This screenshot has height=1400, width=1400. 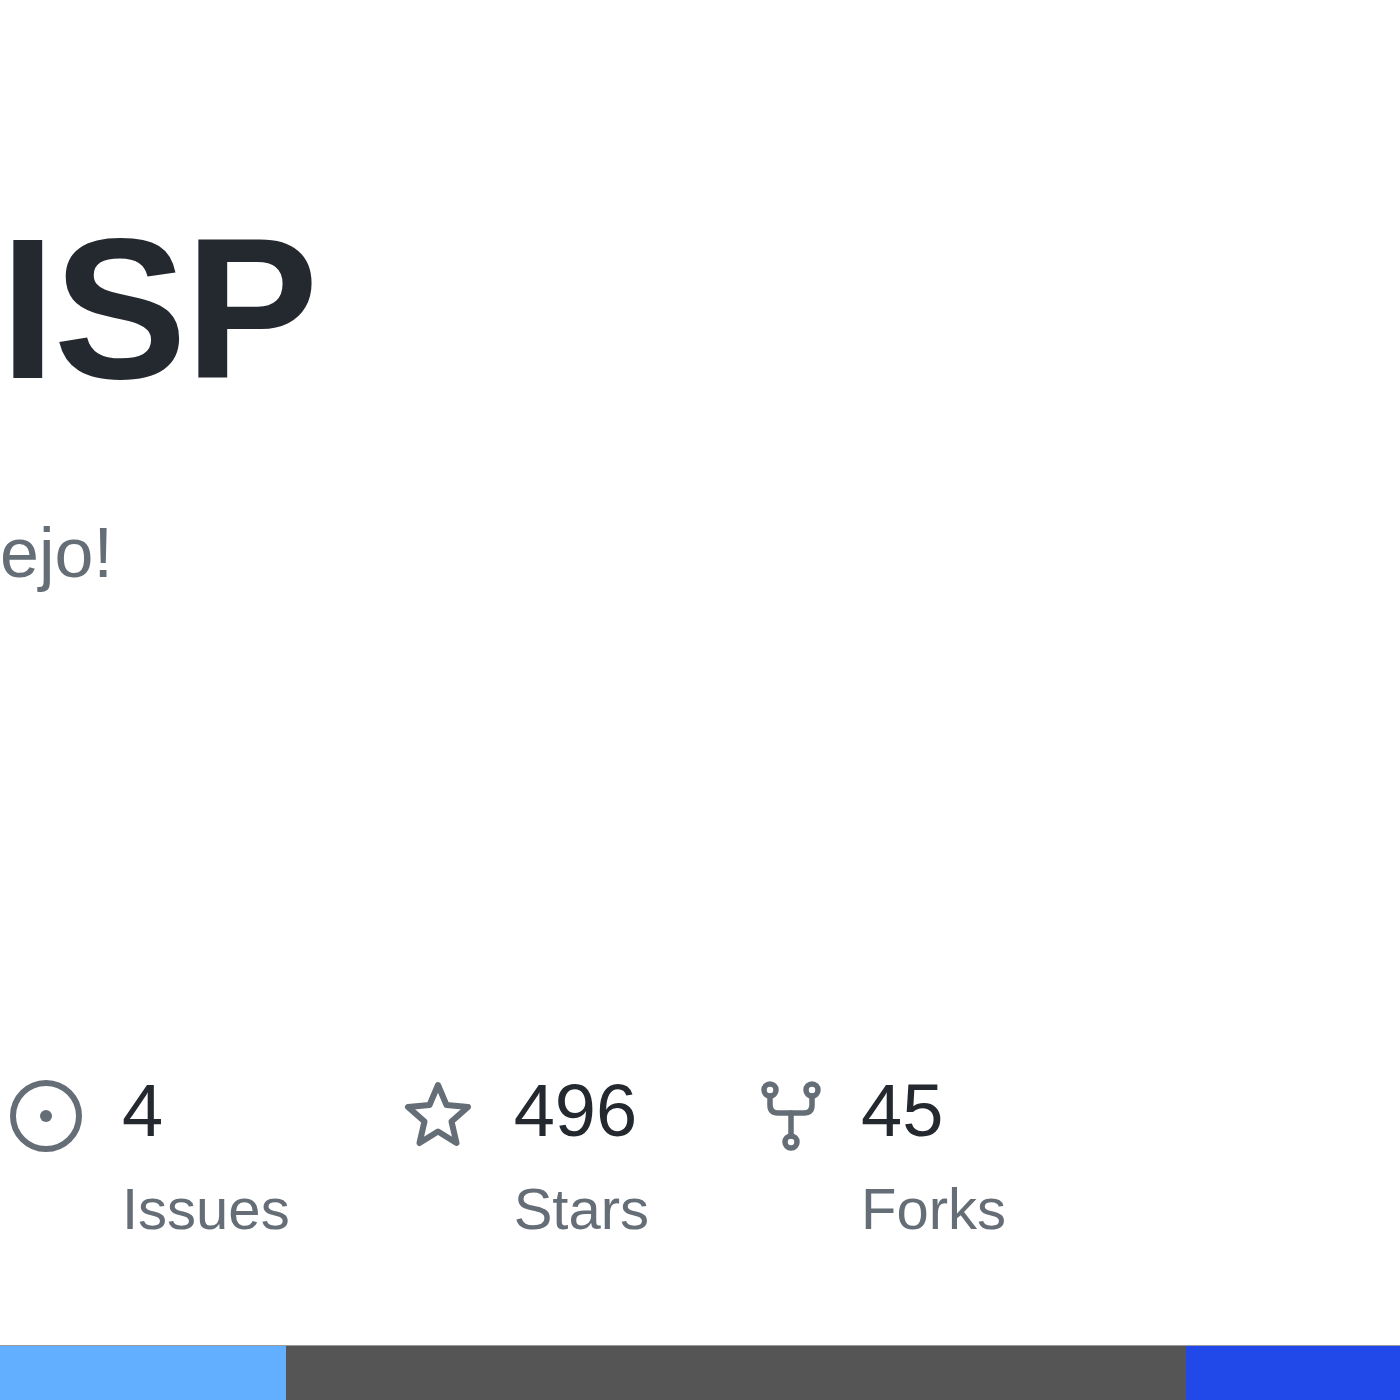 What do you see at coordinates (933, 1209) in the screenshot?
I see `stat-label: Forks` at bounding box center [933, 1209].